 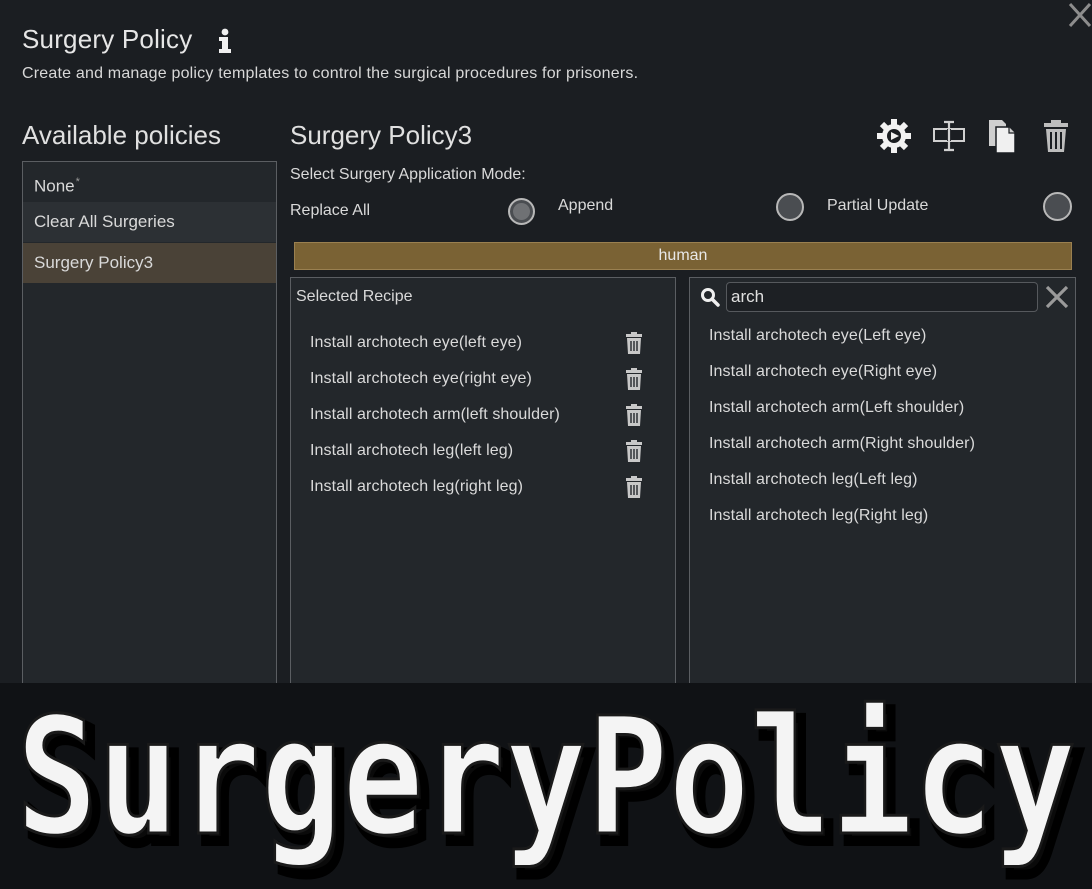 What do you see at coordinates (842, 444) in the screenshot?
I see `available-recipe-item: Install archotech arm(Right shoulder)` at bounding box center [842, 444].